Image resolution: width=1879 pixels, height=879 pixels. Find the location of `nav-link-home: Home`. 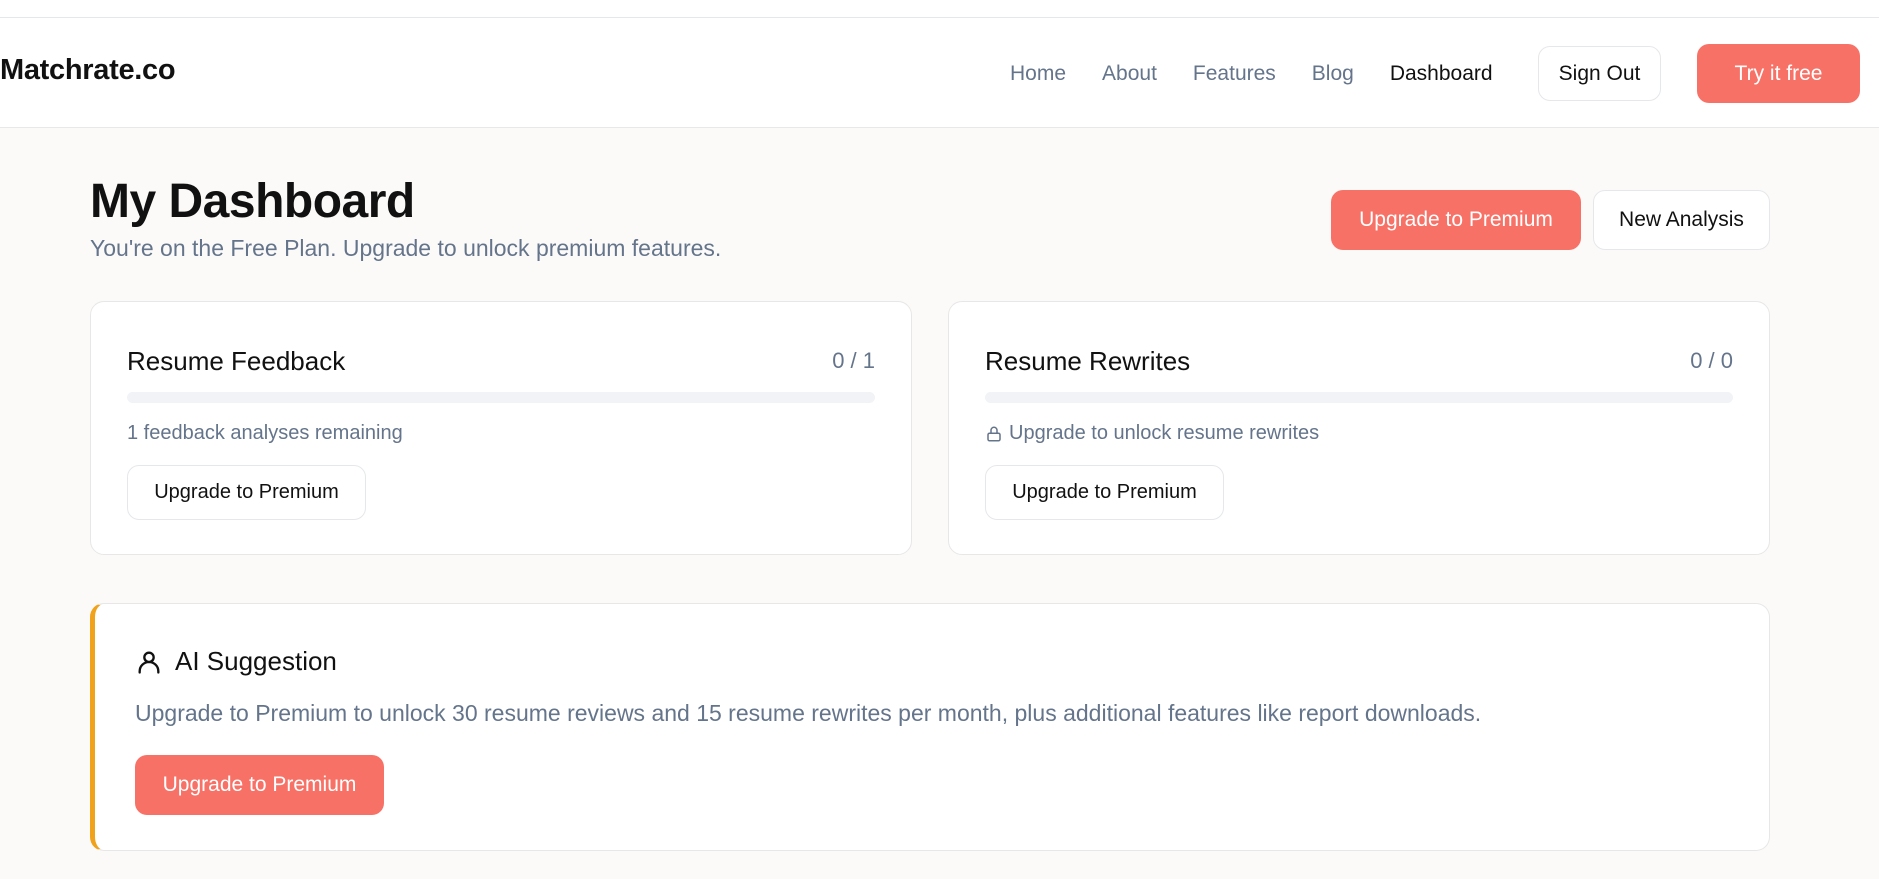

nav-link-home: Home is located at coordinates (1038, 74).